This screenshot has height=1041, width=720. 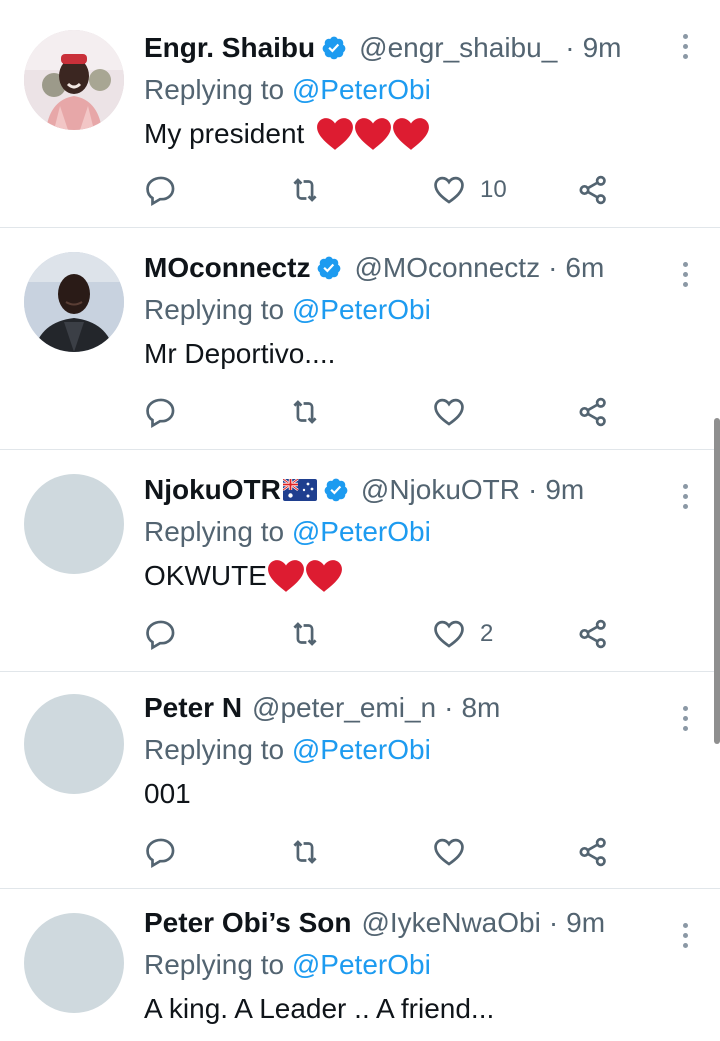 I want to click on display-name: MOconnectz, so click(x=227, y=268).